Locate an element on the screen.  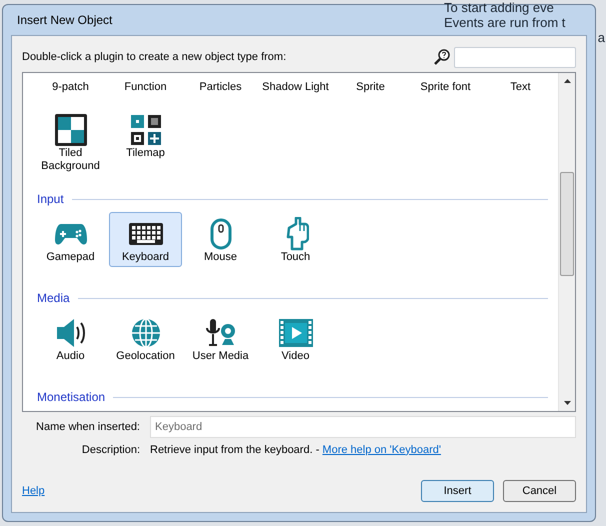
plugin-item: 9-patch is located at coordinates (70, 87).